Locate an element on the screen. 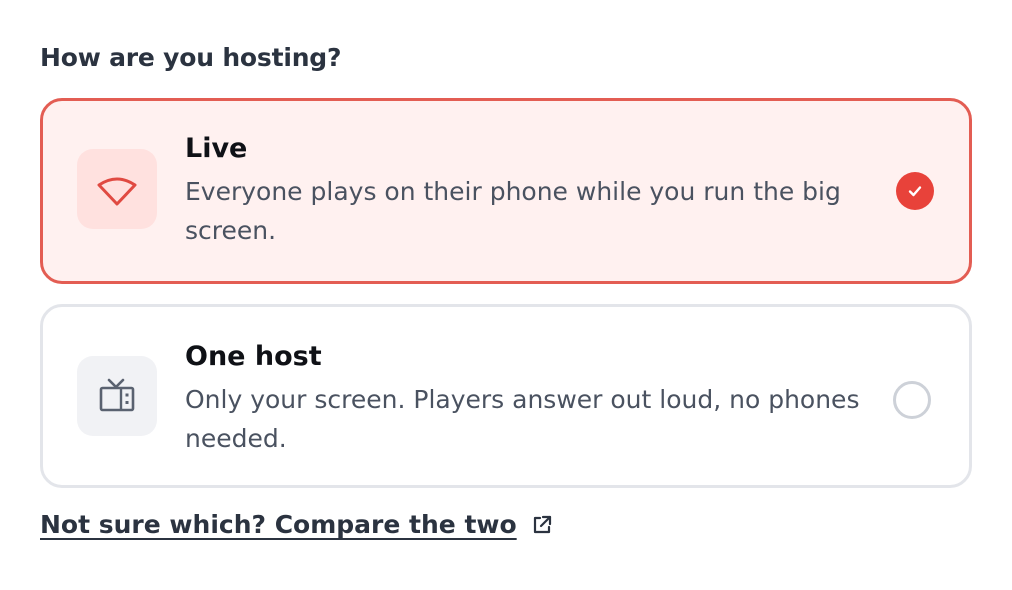 The width and height of the screenshot is (1012, 590). option-one-host-icon-tile is located at coordinates (117, 396).